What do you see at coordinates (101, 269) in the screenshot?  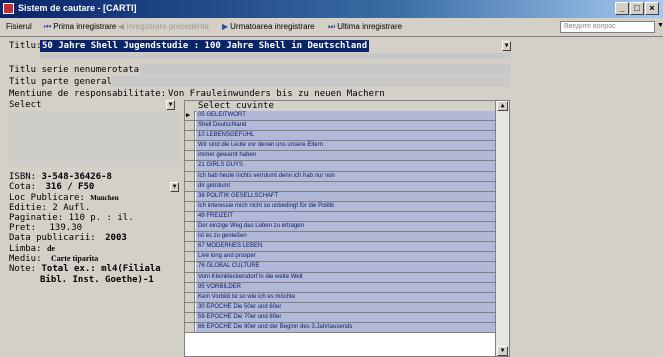 I see `note-value-1: Total ex.: ml4(Filiala` at bounding box center [101, 269].